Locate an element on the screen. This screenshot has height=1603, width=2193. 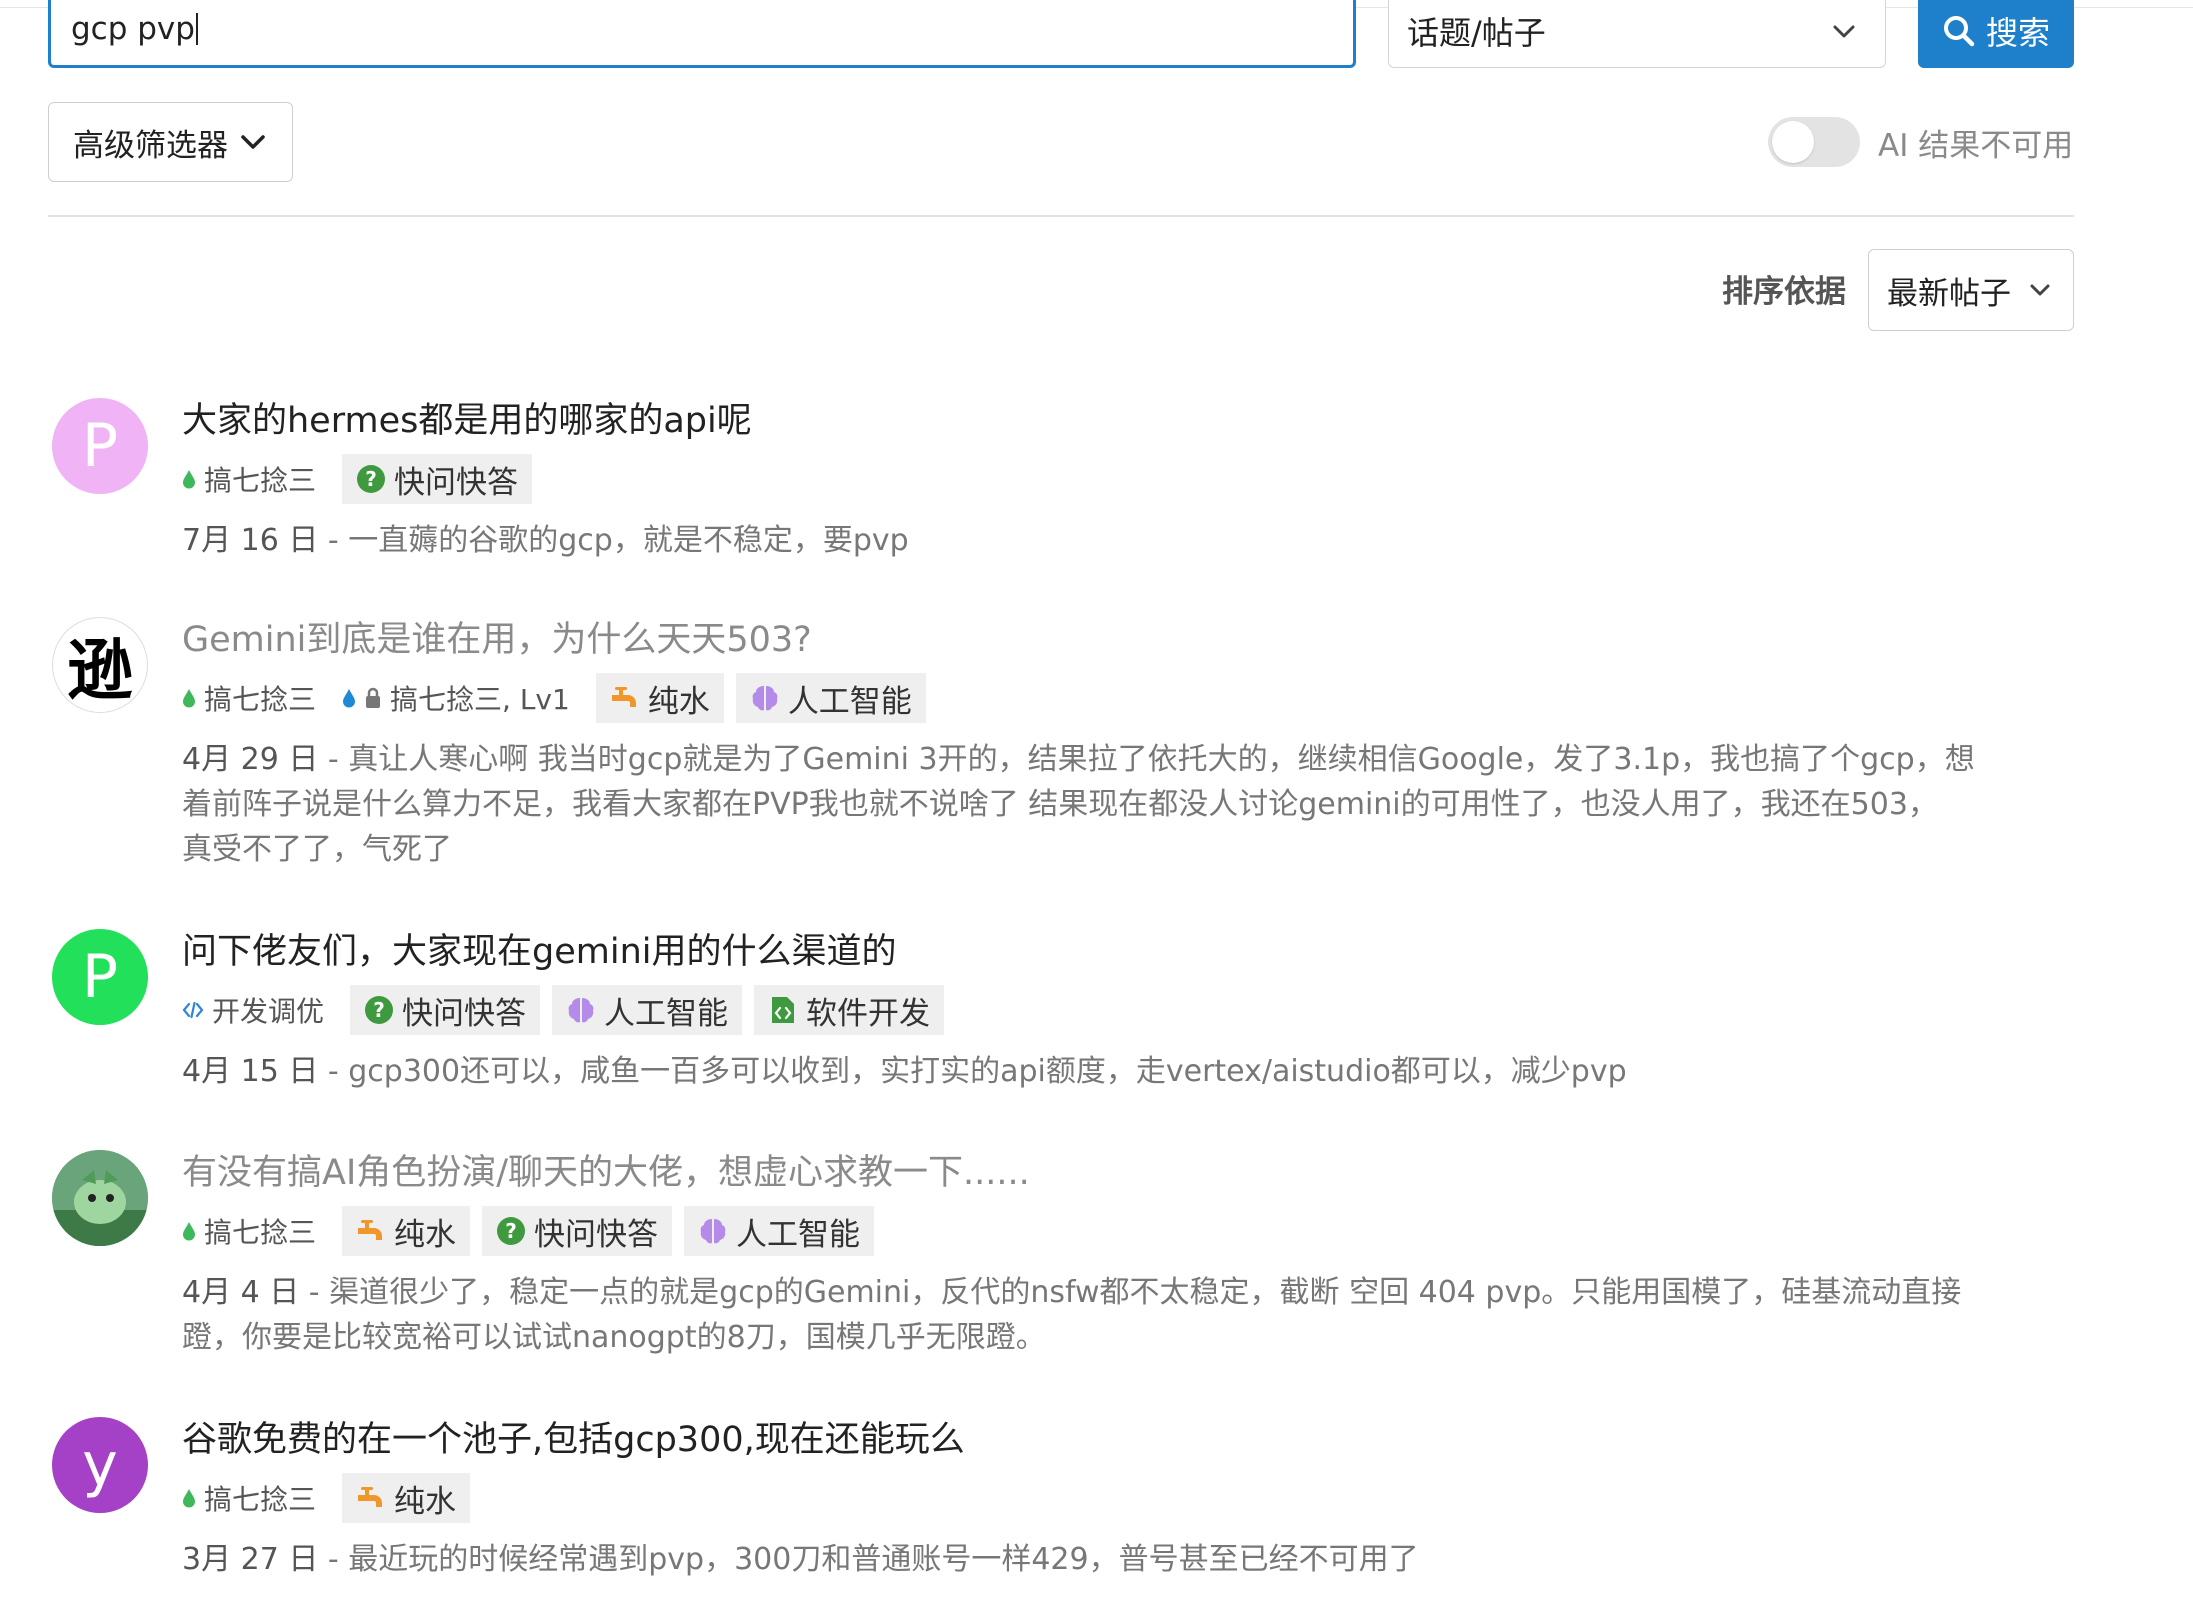
lock-icon is located at coordinates (373, 697).